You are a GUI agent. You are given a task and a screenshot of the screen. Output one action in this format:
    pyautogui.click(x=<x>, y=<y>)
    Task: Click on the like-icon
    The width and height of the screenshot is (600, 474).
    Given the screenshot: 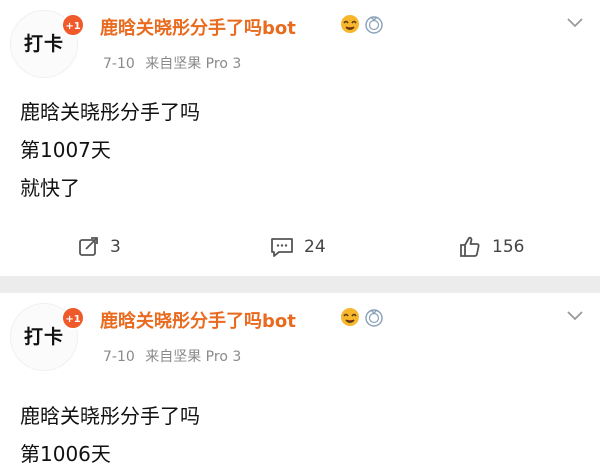 What is the action you would take?
    pyautogui.click(x=470, y=246)
    